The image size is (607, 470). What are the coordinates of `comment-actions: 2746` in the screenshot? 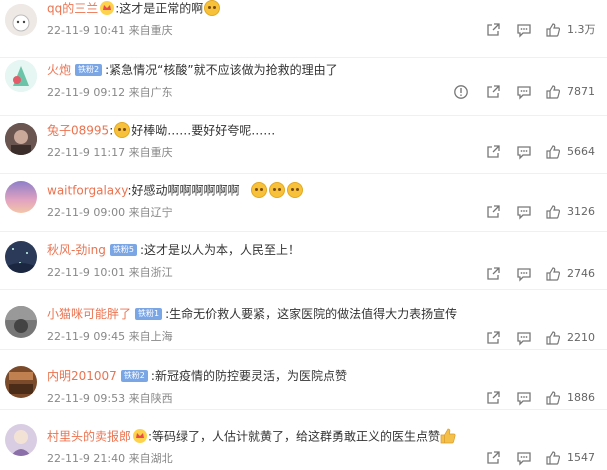 It's located at (527, 276).